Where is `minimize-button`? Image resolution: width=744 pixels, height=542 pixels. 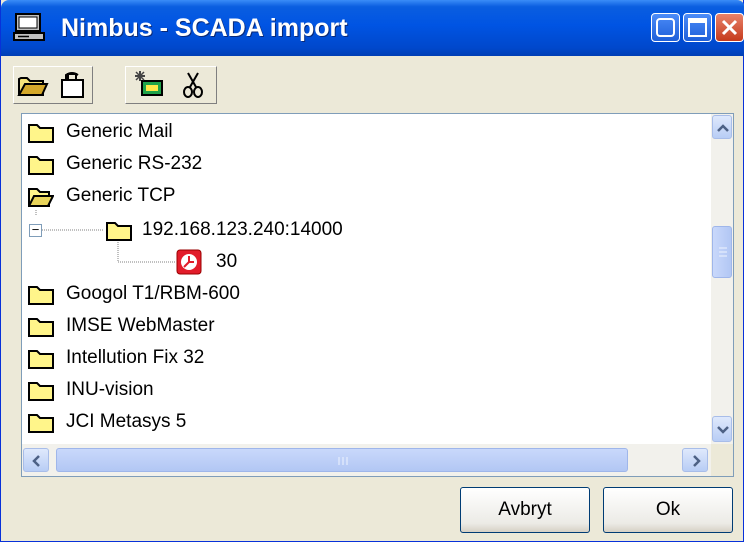 minimize-button is located at coordinates (665, 27).